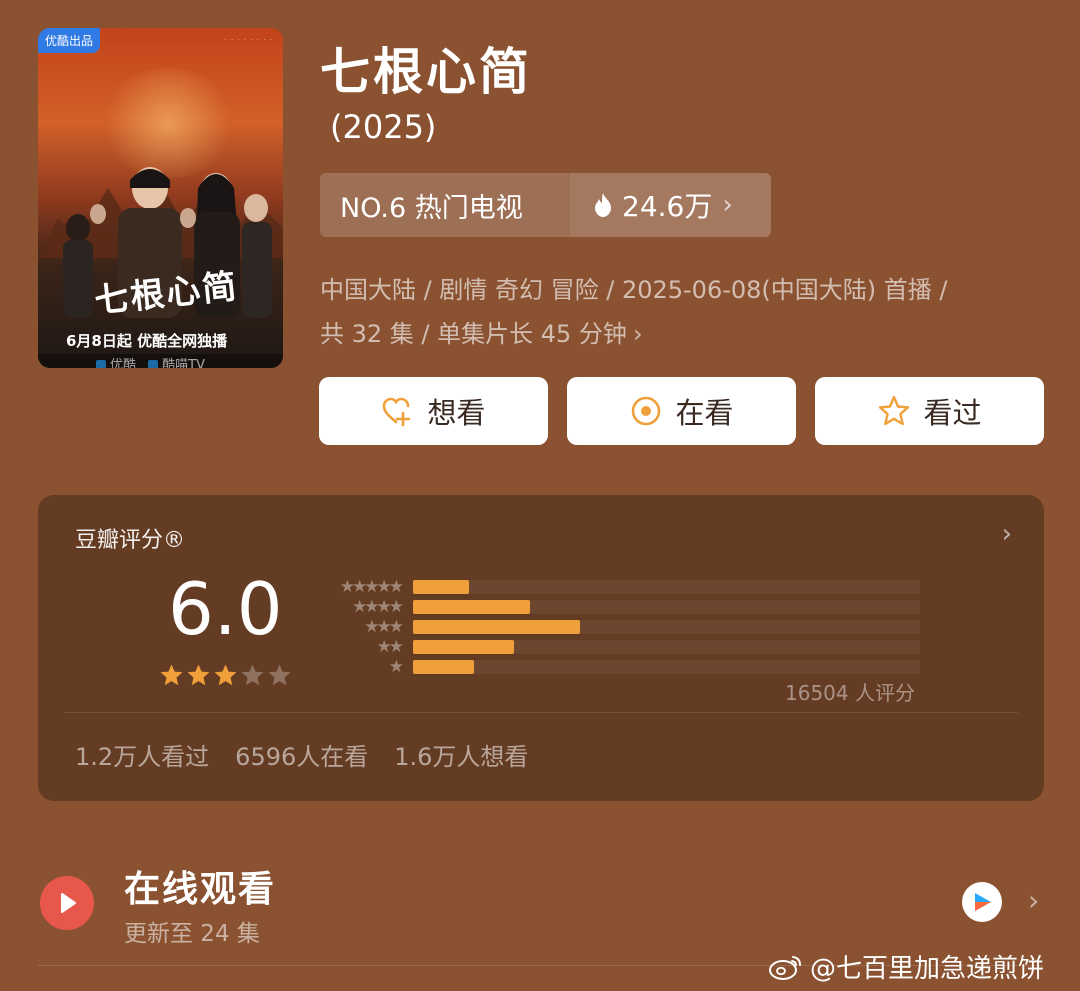 The image size is (1080, 991). What do you see at coordinates (461, 757) in the screenshot?
I see `want-count: 1.6万人想看` at bounding box center [461, 757].